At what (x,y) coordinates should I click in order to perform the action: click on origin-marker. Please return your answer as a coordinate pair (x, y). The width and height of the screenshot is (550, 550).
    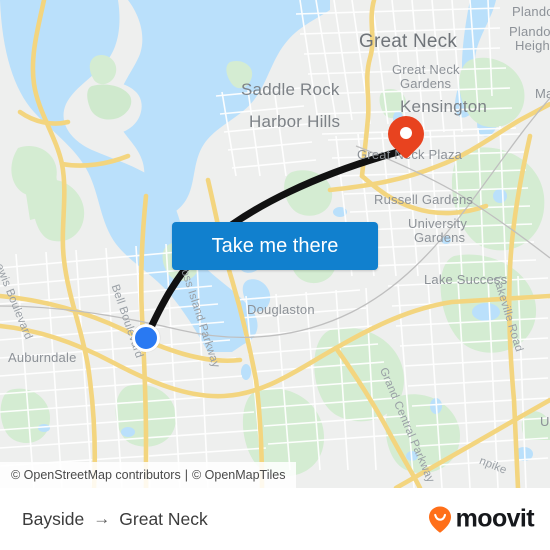
    Looking at the image, I should click on (146, 338).